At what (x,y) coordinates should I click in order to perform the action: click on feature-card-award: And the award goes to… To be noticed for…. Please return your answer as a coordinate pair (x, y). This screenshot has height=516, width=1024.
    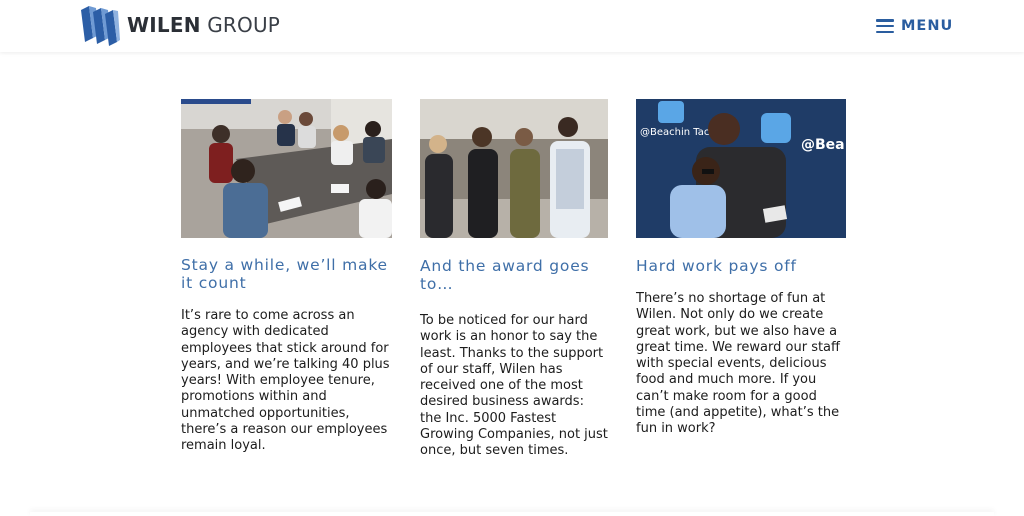
    Looking at the image, I should click on (514, 279).